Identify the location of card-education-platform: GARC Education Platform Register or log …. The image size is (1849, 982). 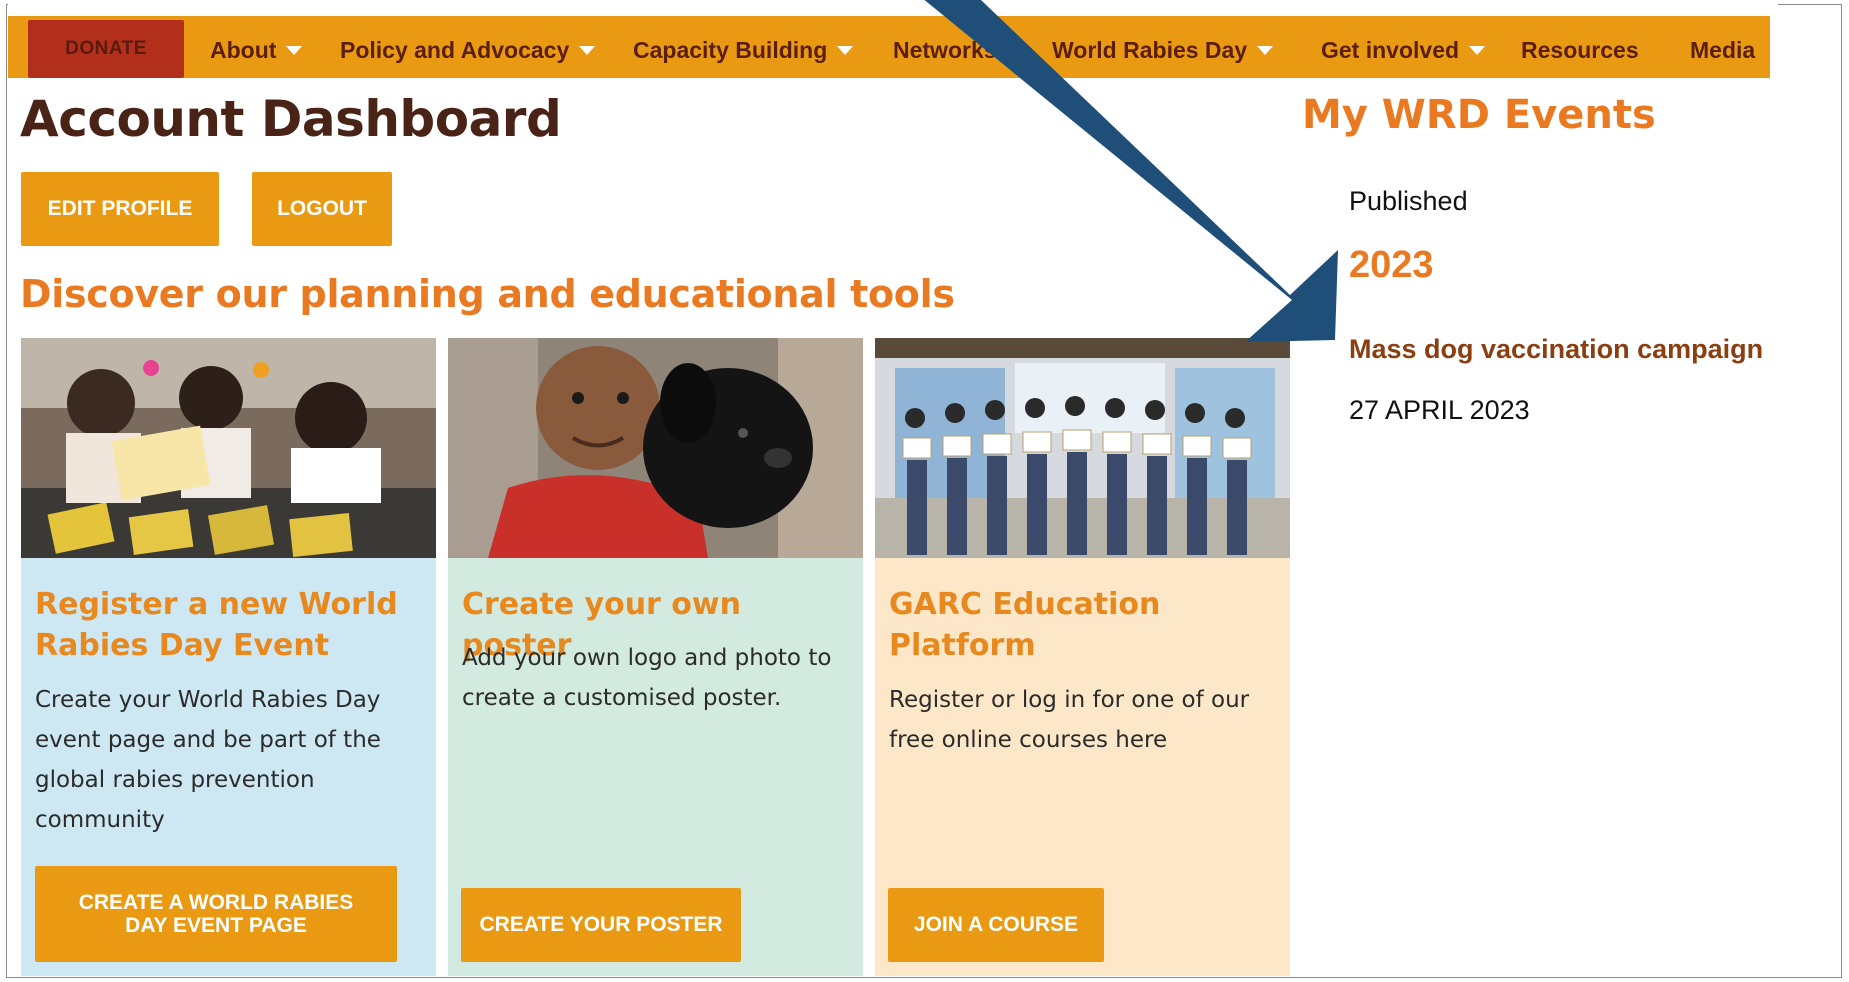
(1082, 767).